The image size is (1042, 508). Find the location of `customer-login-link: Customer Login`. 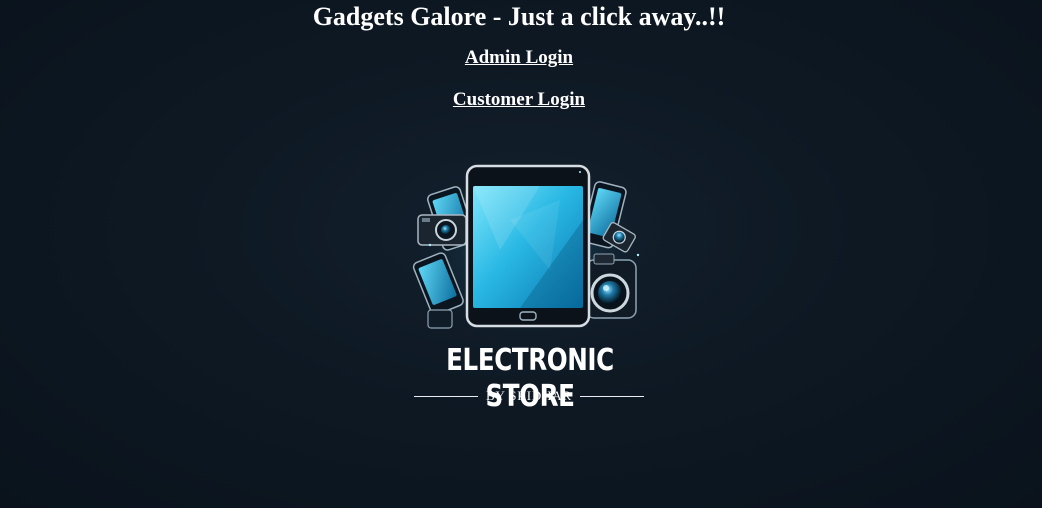

customer-login-link: Customer Login is located at coordinates (519, 99).